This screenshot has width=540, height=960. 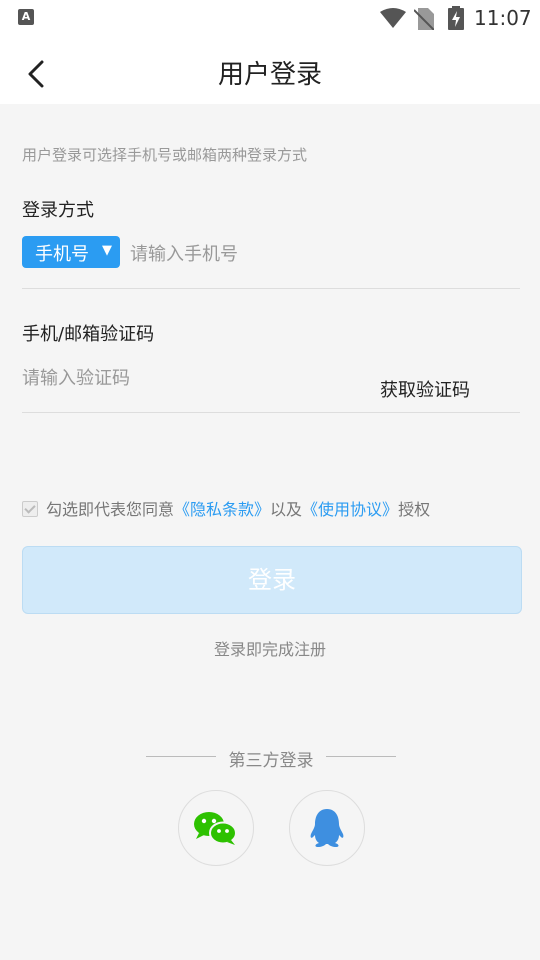 What do you see at coordinates (424, 19) in the screenshot?
I see `no-sim-icon` at bounding box center [424, 19].